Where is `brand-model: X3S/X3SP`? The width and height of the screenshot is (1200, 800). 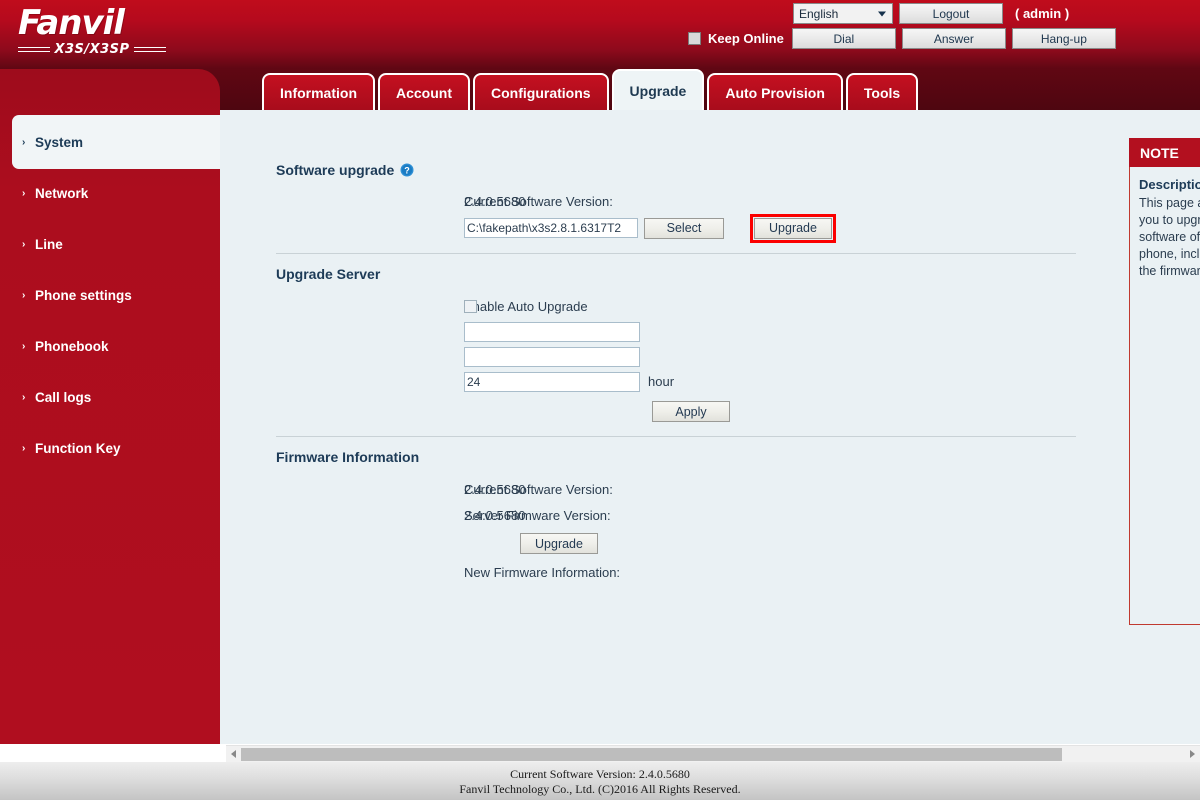 brand-model: X3S/X3SP is located at coordinates (92, 49).